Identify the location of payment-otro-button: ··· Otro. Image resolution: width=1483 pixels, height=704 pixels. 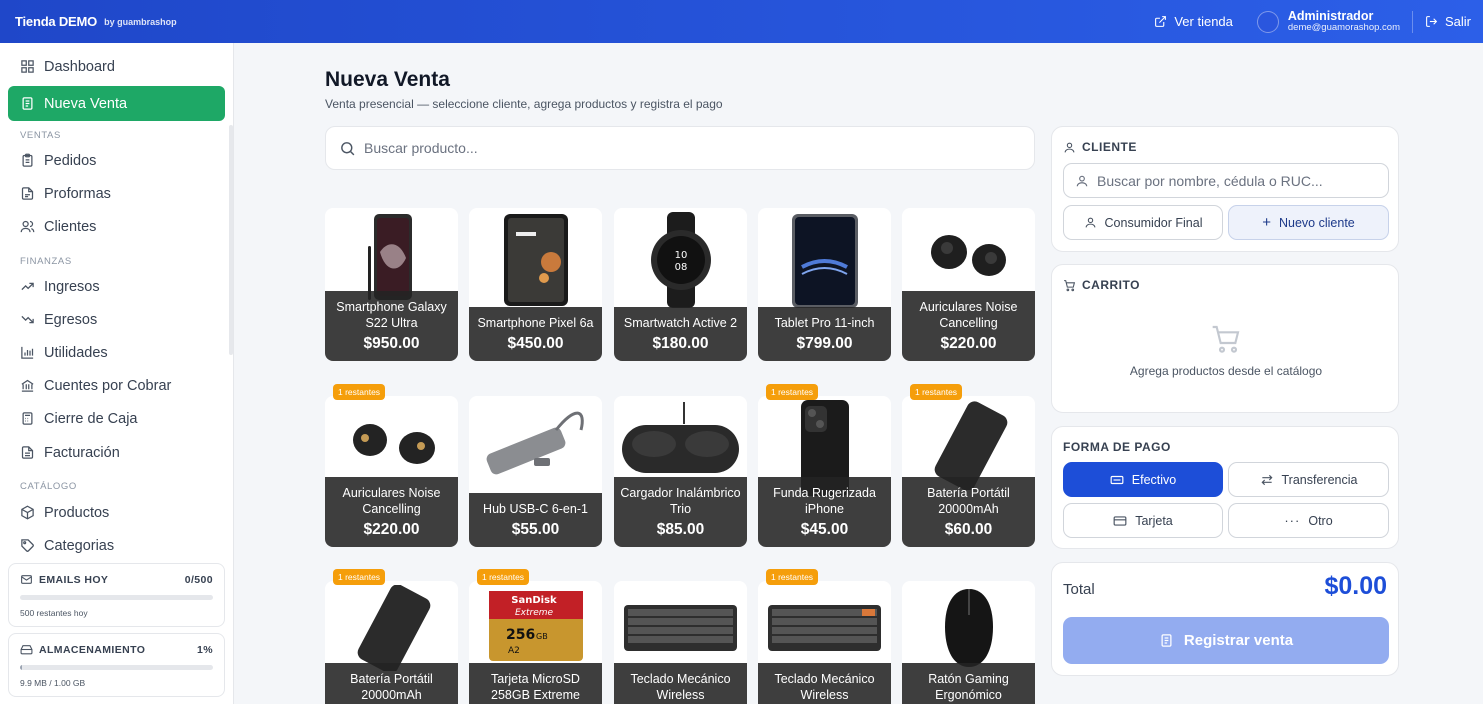
(1308, 520).